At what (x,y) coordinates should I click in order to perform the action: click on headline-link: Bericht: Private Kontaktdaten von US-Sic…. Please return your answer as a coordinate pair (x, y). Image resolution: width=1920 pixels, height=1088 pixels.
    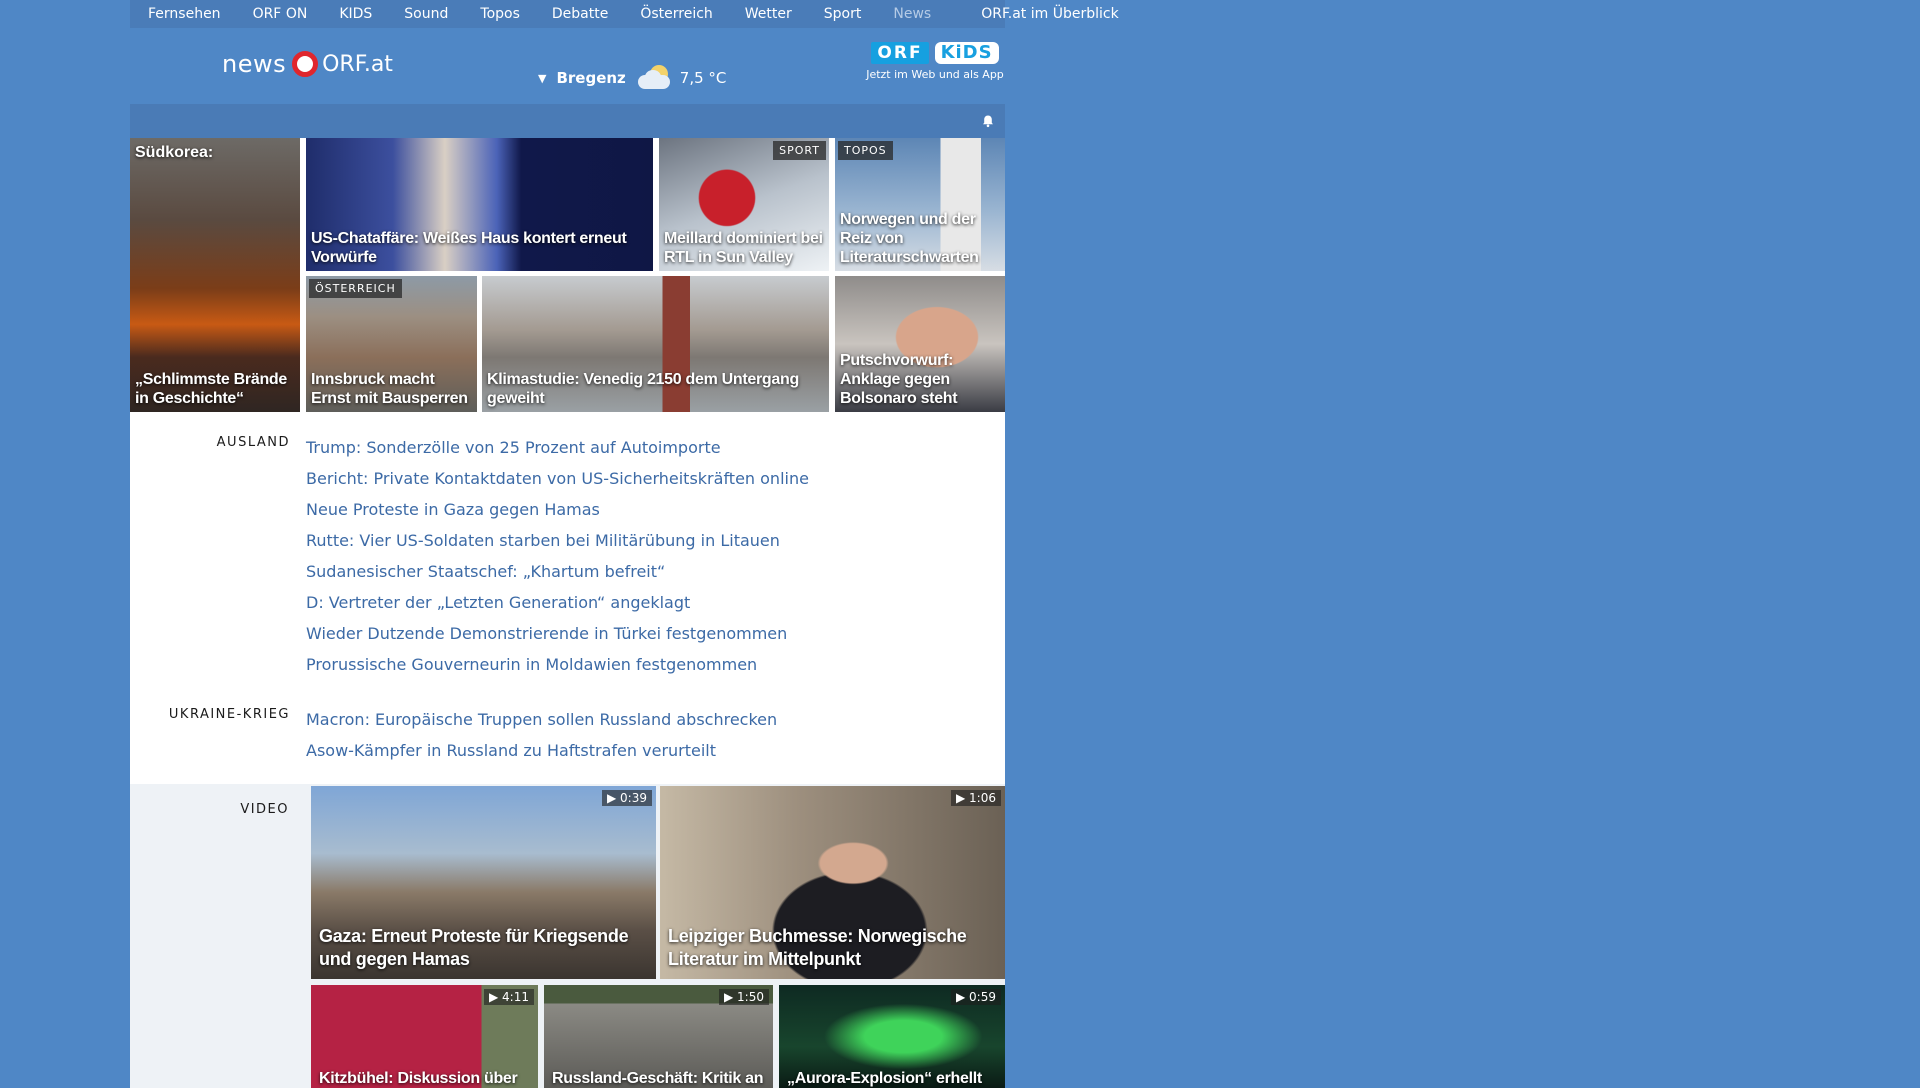
    Looking at the image, I should click on (557, 478).